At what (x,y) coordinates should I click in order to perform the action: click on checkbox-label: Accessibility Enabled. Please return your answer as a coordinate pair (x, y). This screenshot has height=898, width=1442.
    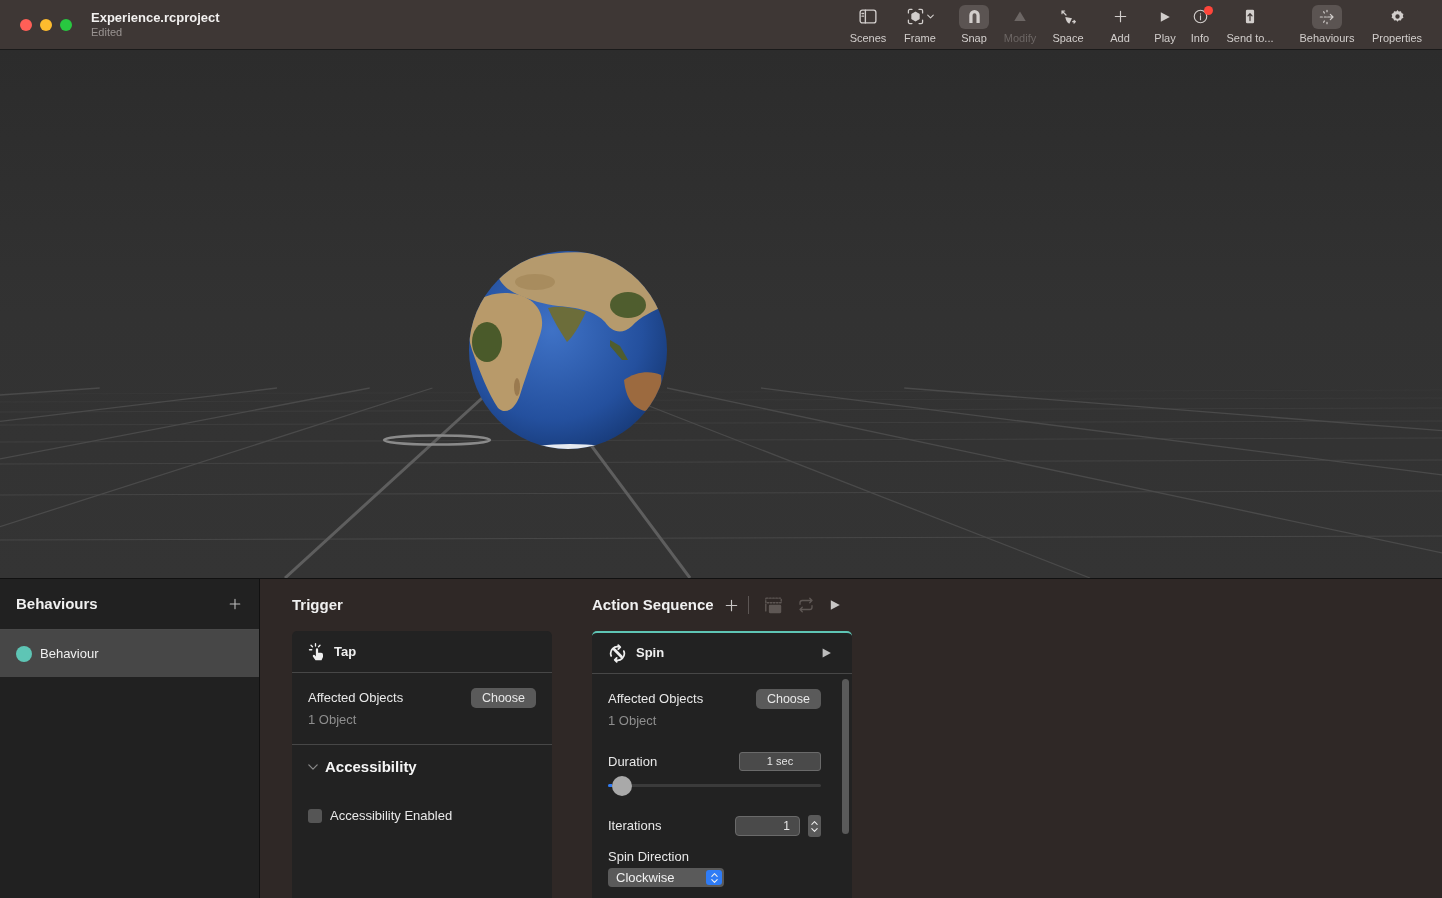
    Looking at the image, I should click on (391, 816).